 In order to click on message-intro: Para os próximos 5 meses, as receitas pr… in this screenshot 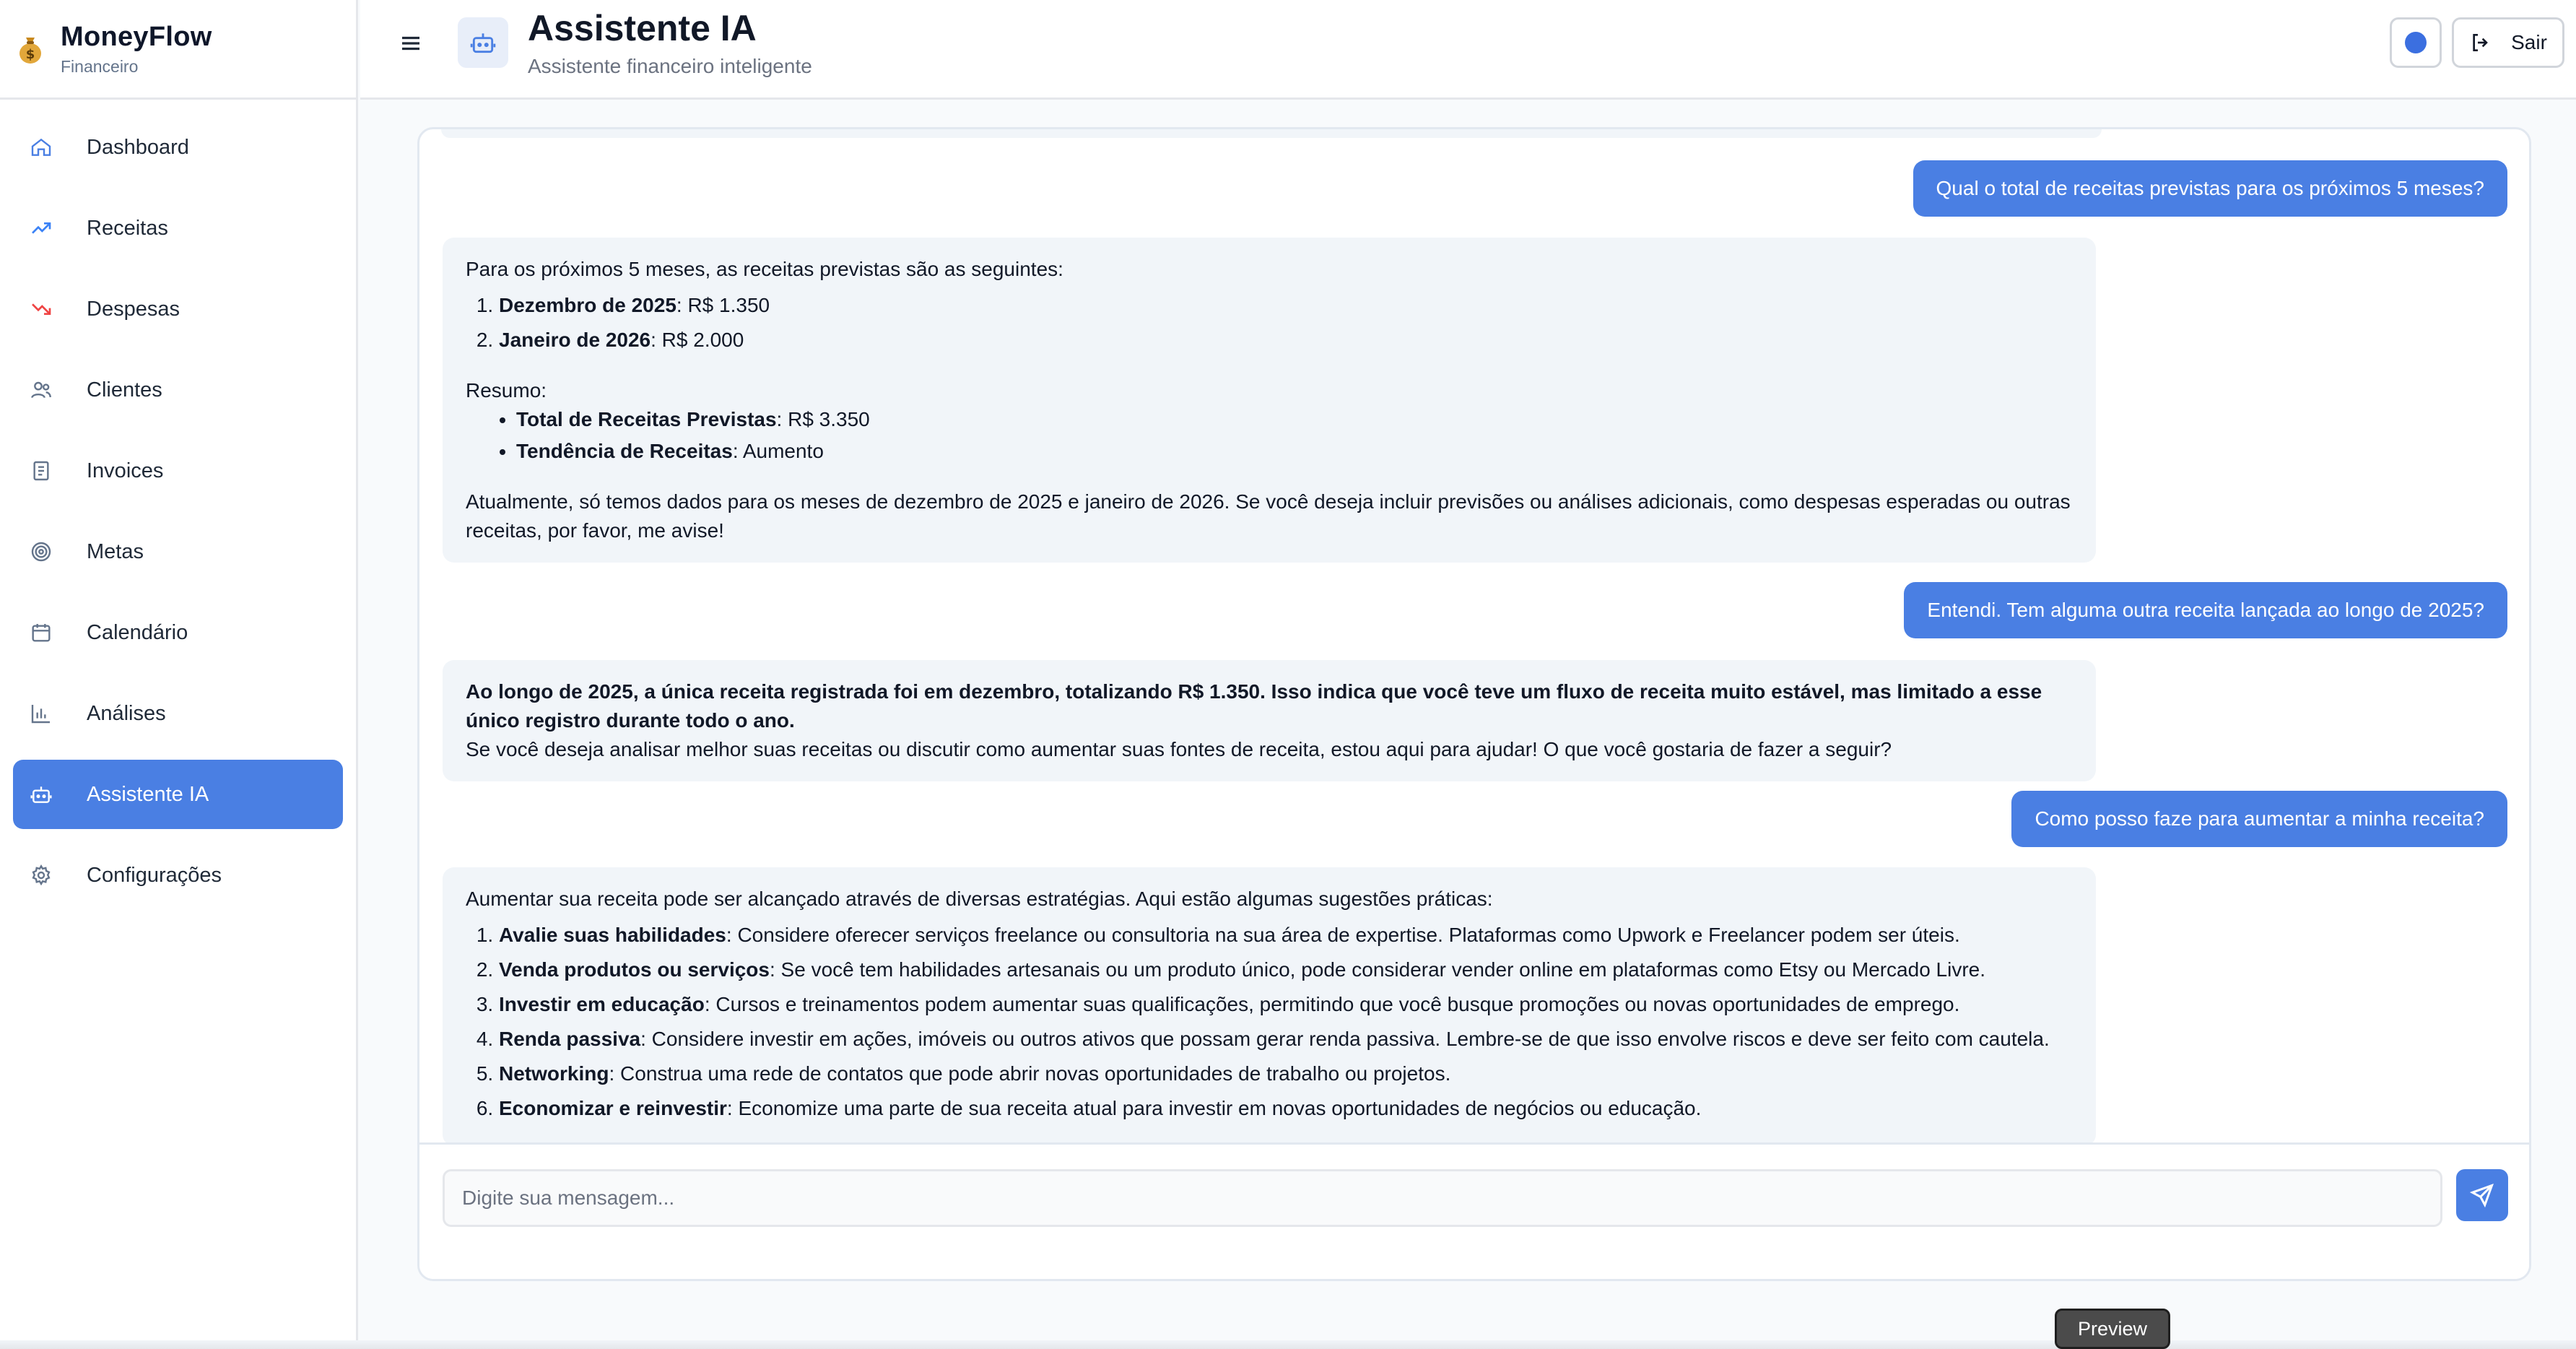, I will do `click(764, 269)`.